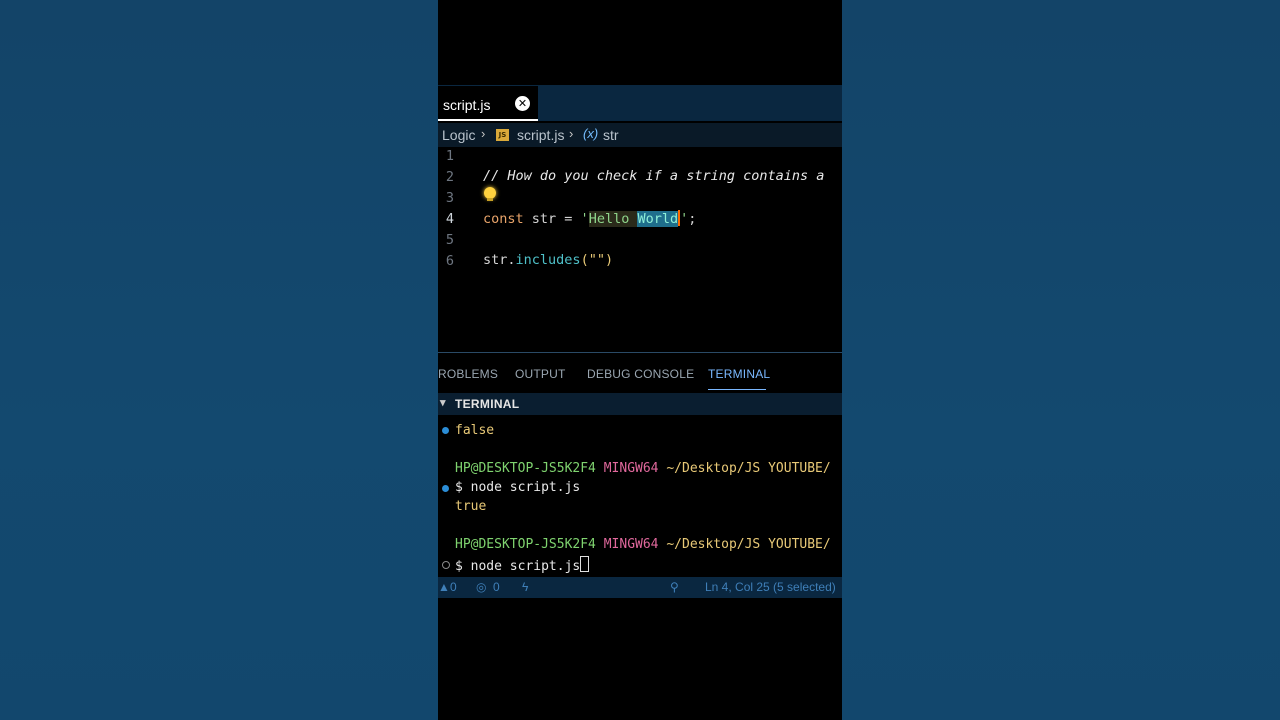 Image resolution: width=1280 pixels, height=720 pixels. Describe the element at coordinates (503, 219) in the screenshot. I see `keyword-const: const` at that location.